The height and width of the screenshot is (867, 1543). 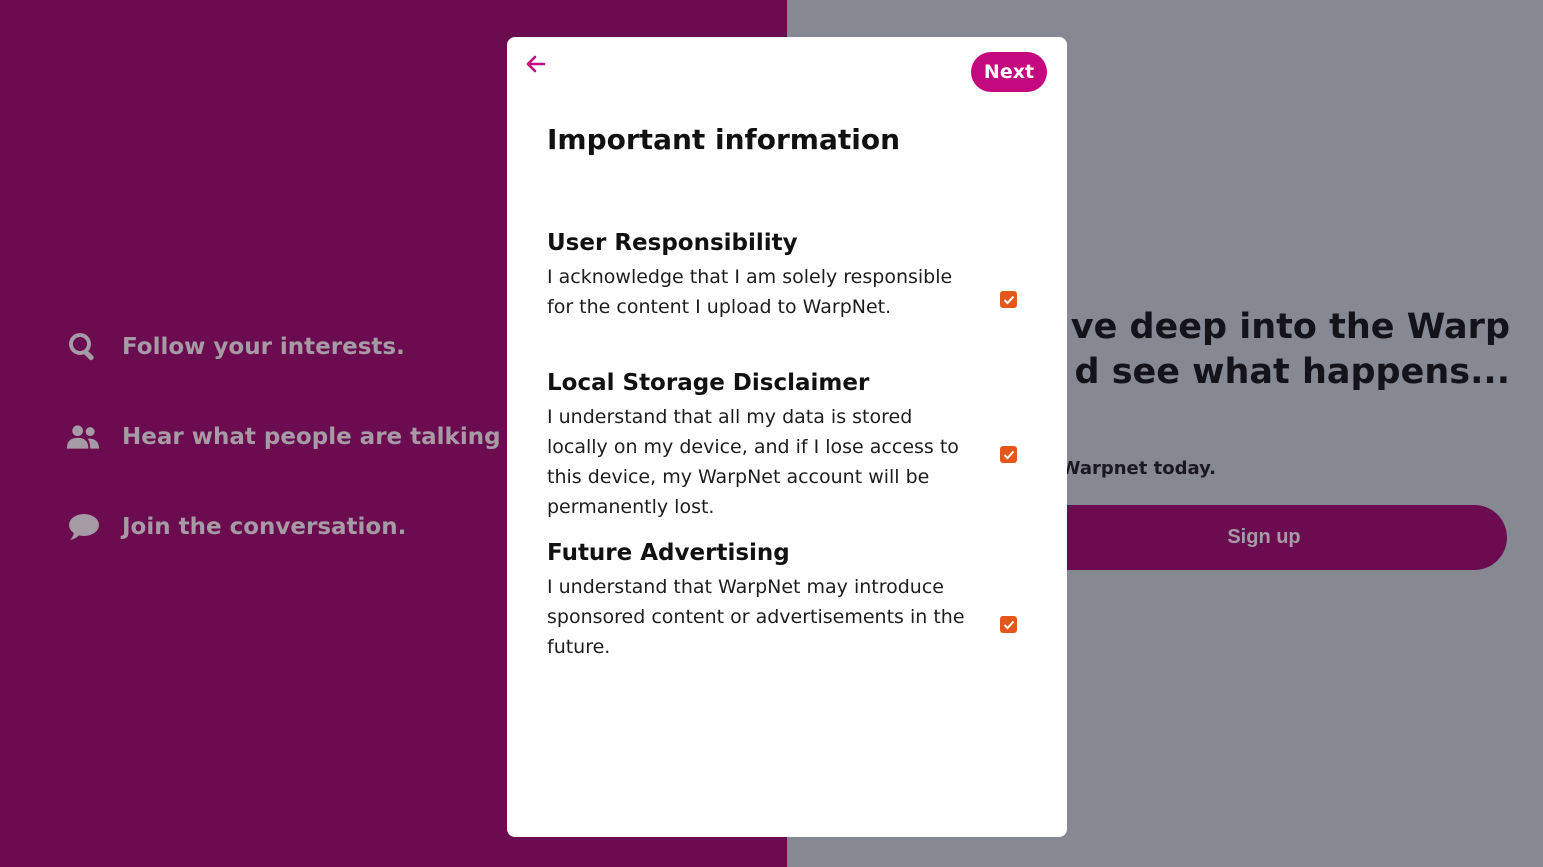 What do you see at coordinates (83, 527) in the screenshot?
I see `chat-bubble-icon` at bounding box center [83, 527].